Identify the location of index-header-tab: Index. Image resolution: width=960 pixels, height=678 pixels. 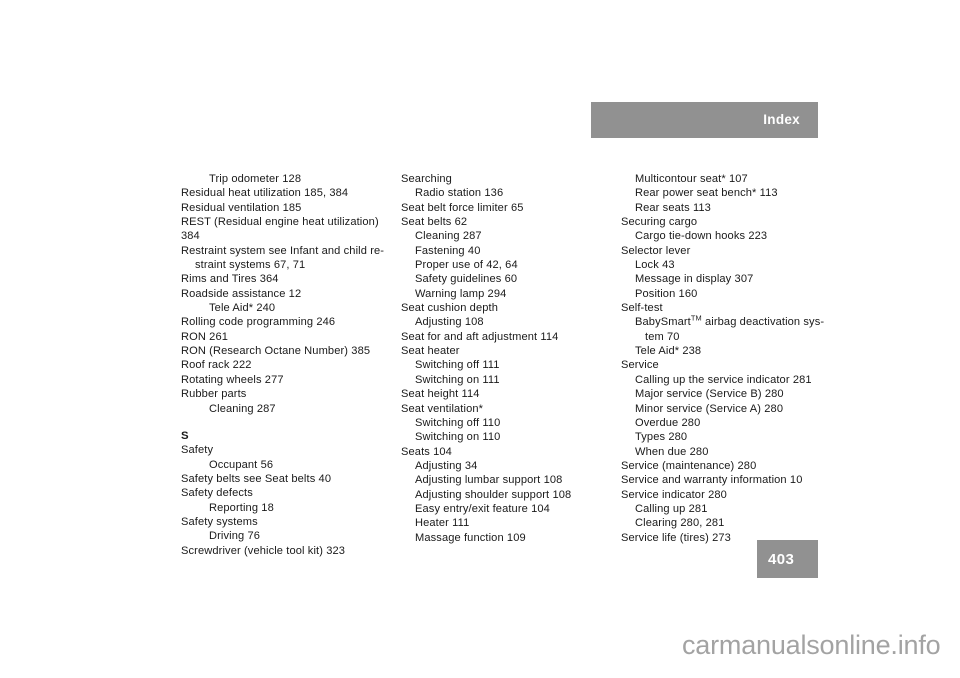
(704, 120).